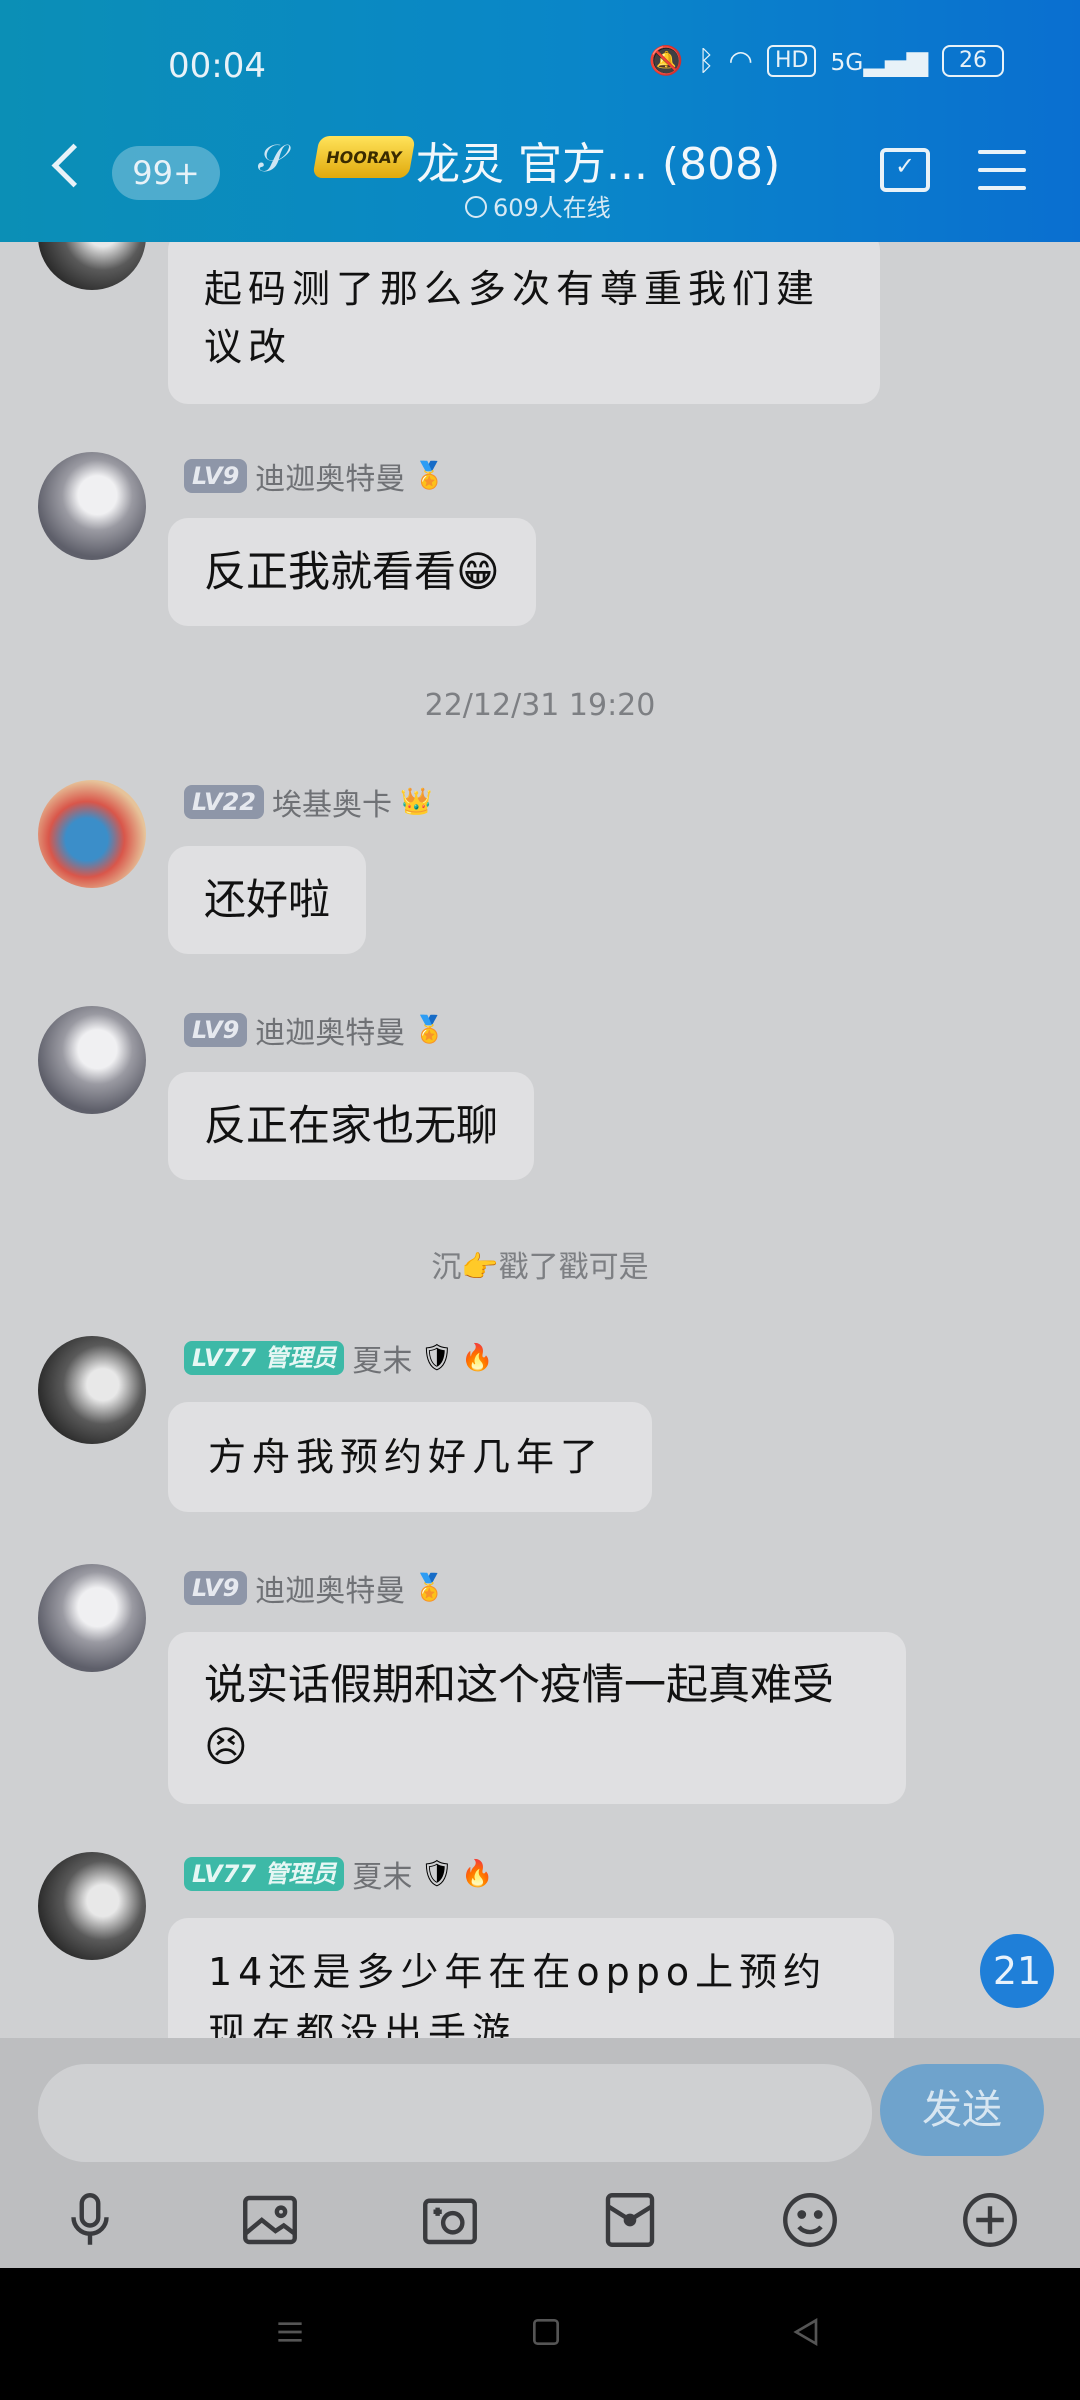  I want to click on input-bar: 发送, so click(540, 2153).